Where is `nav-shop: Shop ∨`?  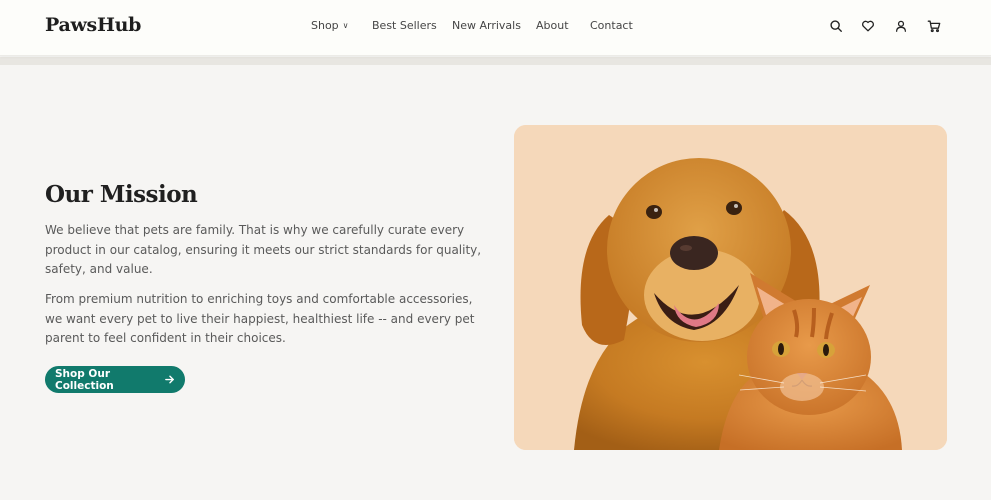
nav-shop: Shop ∨ is located at coordinates (330, 25).